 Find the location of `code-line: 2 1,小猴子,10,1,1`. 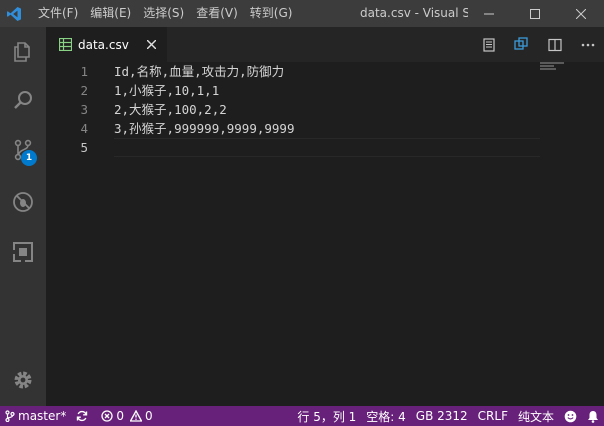

code-line: 2 1,小猴子,10,1,1 is located at coordinates (325, 90).